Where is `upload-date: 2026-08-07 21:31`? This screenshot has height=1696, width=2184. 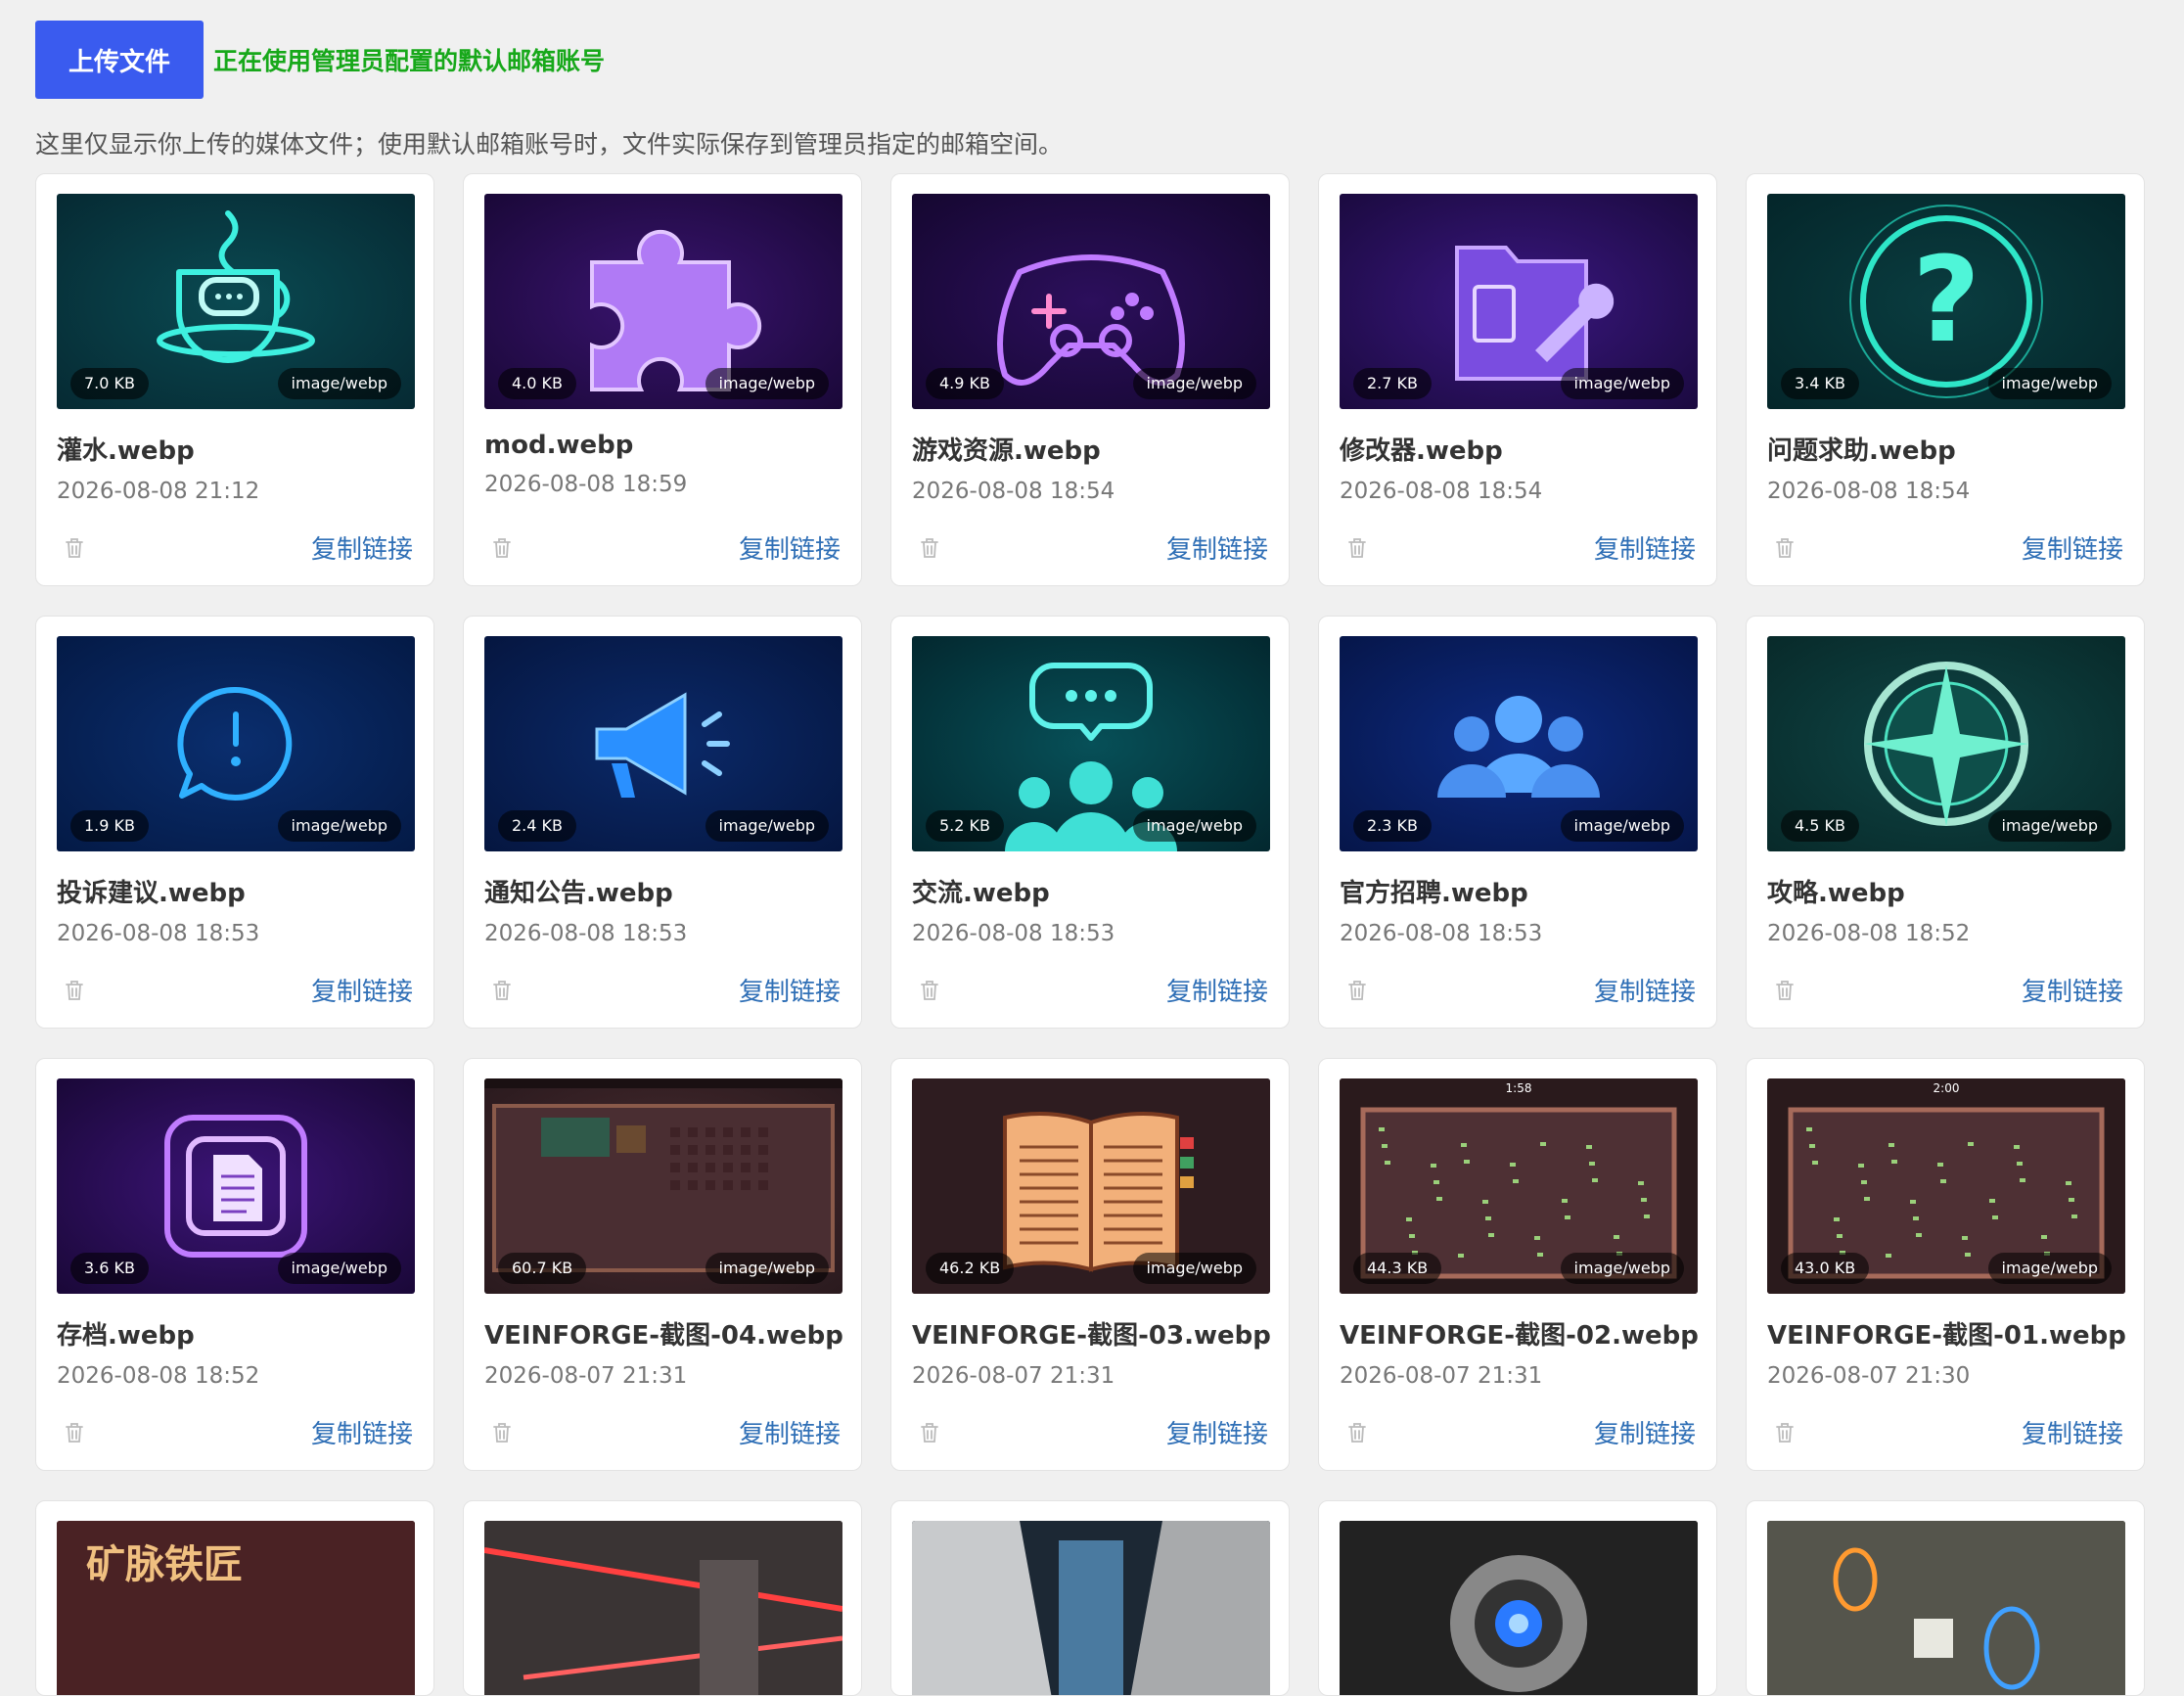 upload-date: 2026-08-07 21:31 is located at coordinates (586, 1376).